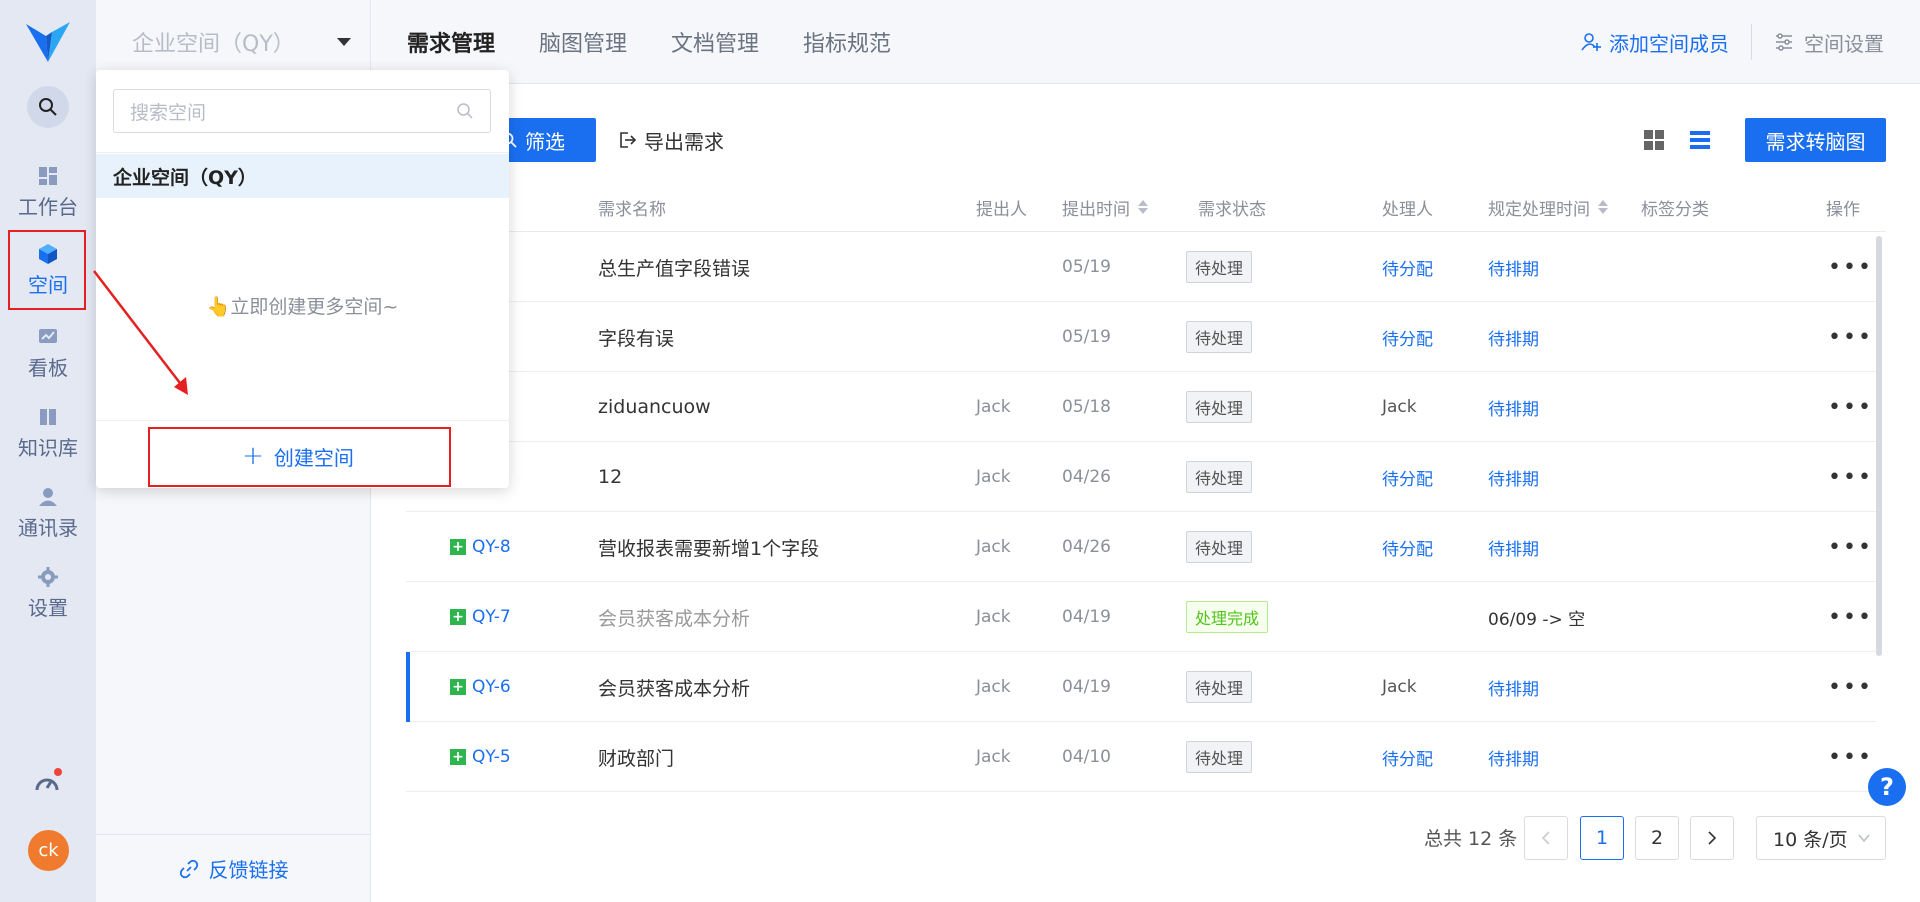 The height and width of the screenshot is (902, 1920). What do you see at coordinates (654, 407) in the screenshot?
I see `requirement-name: ziduancuow` at bounding box center [654, 407].